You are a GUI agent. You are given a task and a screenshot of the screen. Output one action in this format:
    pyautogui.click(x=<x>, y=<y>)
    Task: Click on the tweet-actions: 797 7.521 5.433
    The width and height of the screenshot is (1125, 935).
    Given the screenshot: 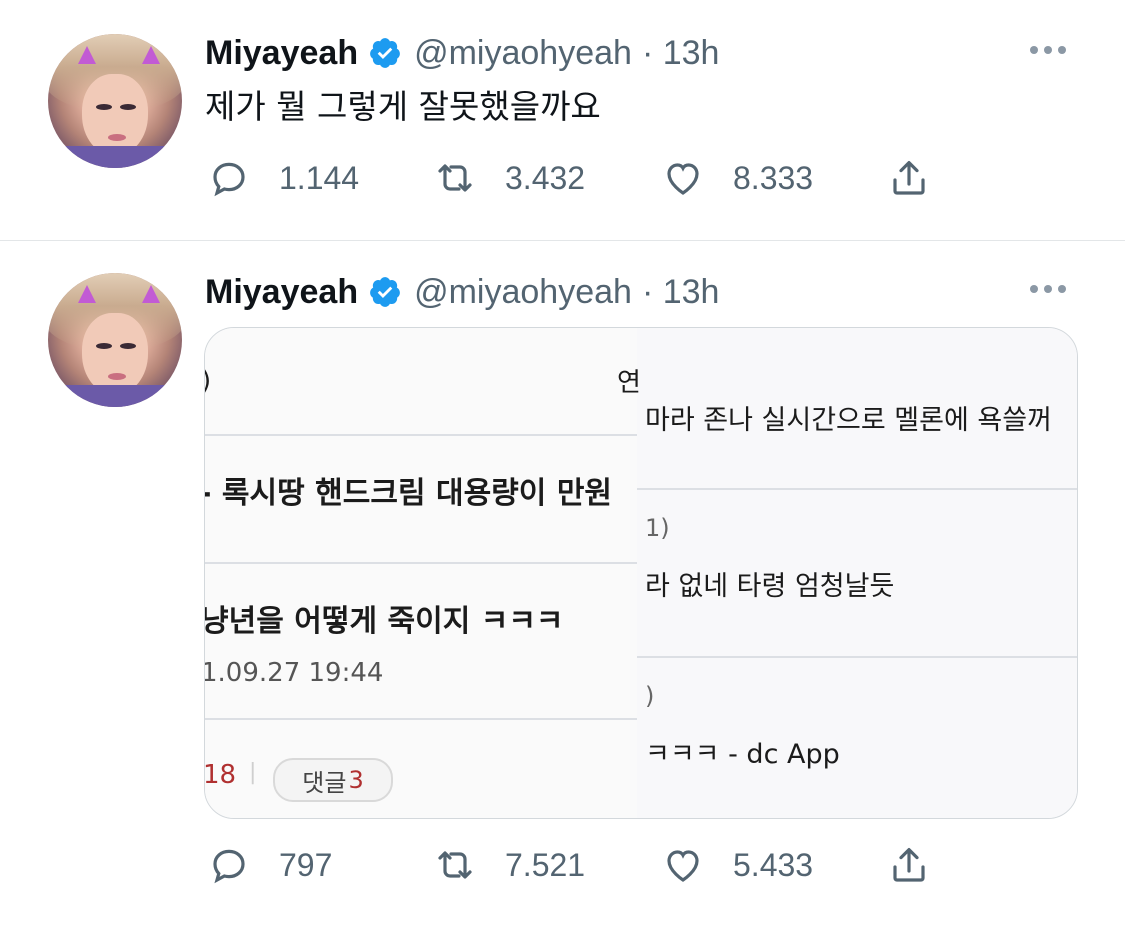 What is the action you would take?
    pyautogui.click(x=575, y=865)
    